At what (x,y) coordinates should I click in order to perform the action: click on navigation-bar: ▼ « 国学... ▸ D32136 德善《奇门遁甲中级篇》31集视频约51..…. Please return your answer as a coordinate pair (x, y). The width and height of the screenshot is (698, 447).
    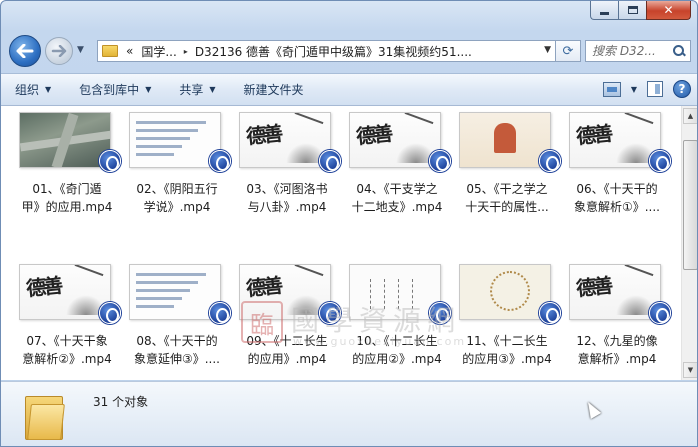
    Looking at the image, I should click on (349, 50).